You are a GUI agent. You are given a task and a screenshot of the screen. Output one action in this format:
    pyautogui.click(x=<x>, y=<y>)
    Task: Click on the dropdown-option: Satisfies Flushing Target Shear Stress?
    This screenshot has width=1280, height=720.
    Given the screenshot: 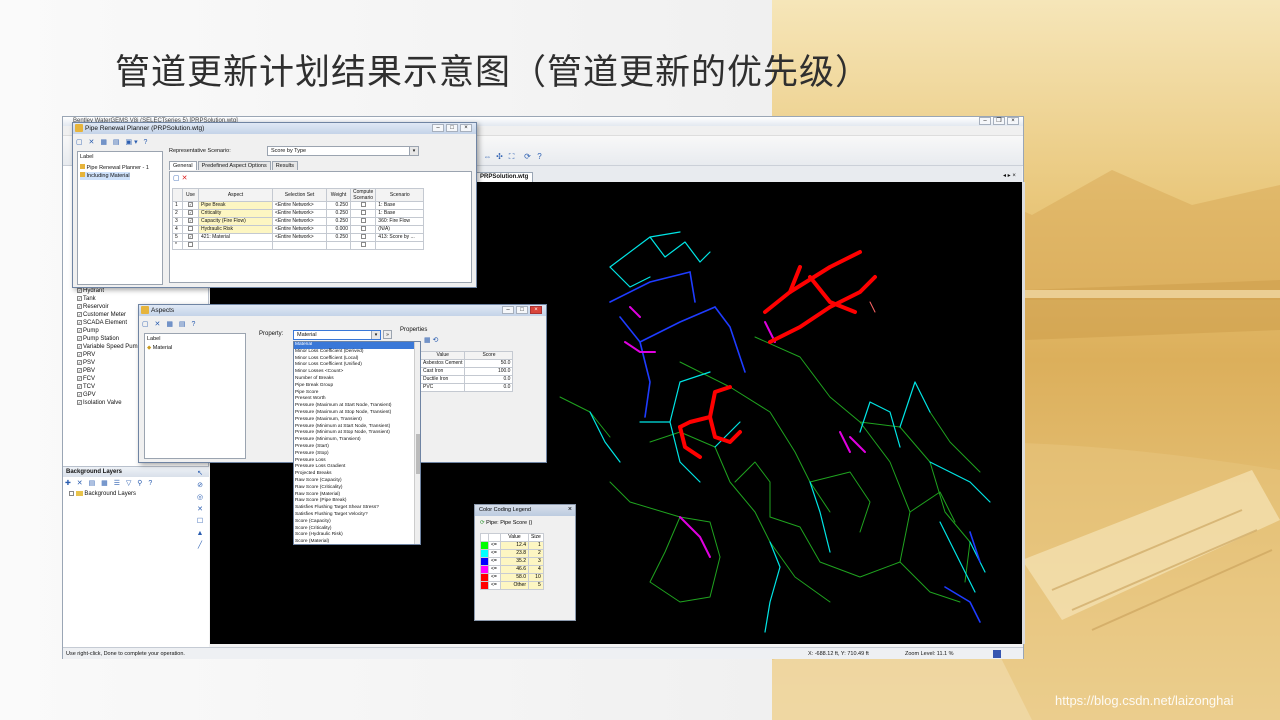 What is the action you would take?
    pyautogui.click(x=357, y=508)
    